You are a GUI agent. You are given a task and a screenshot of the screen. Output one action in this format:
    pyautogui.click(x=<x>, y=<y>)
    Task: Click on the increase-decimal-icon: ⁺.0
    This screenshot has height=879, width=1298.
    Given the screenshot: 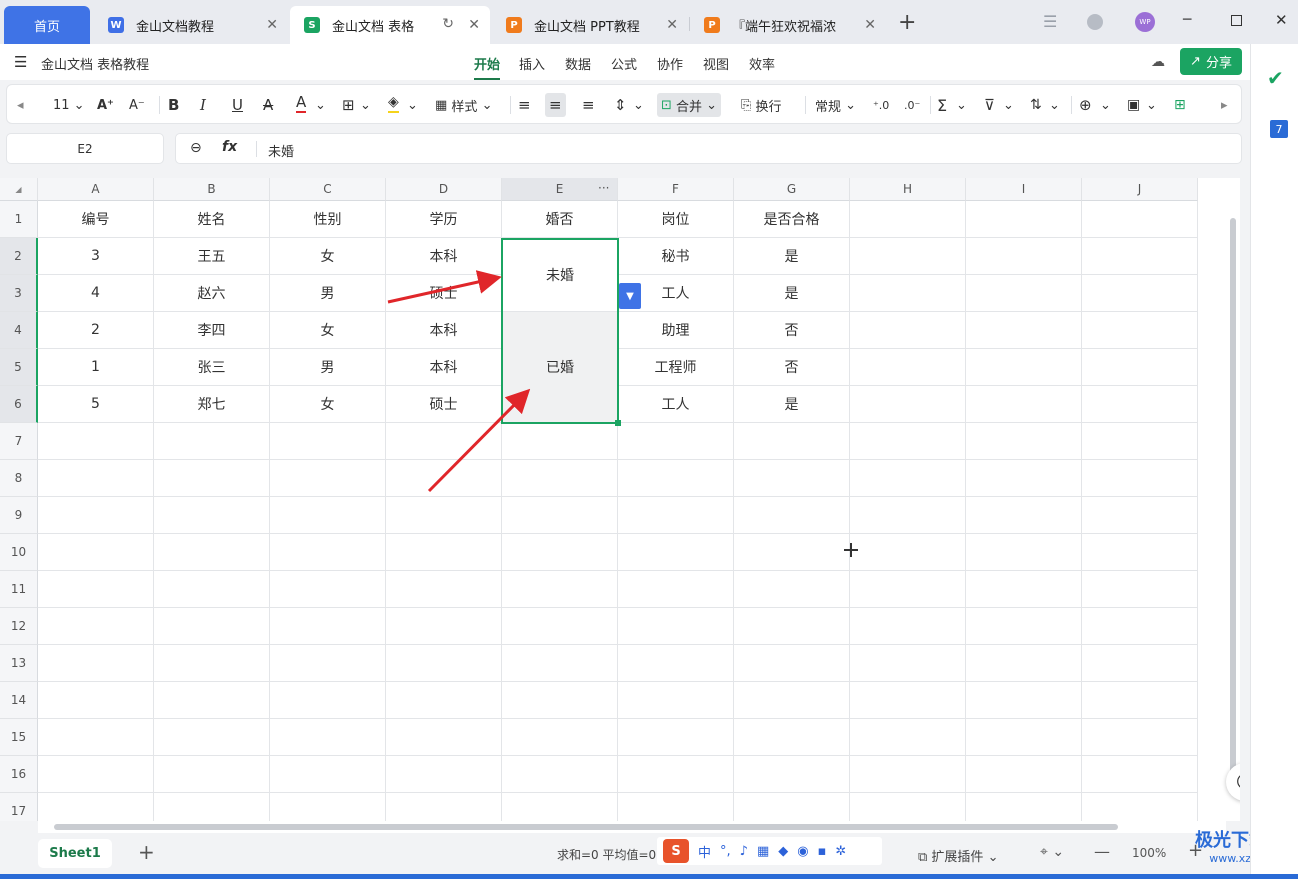 What is the action you would take?
    pyautogui.click(x=881, y=105)
    